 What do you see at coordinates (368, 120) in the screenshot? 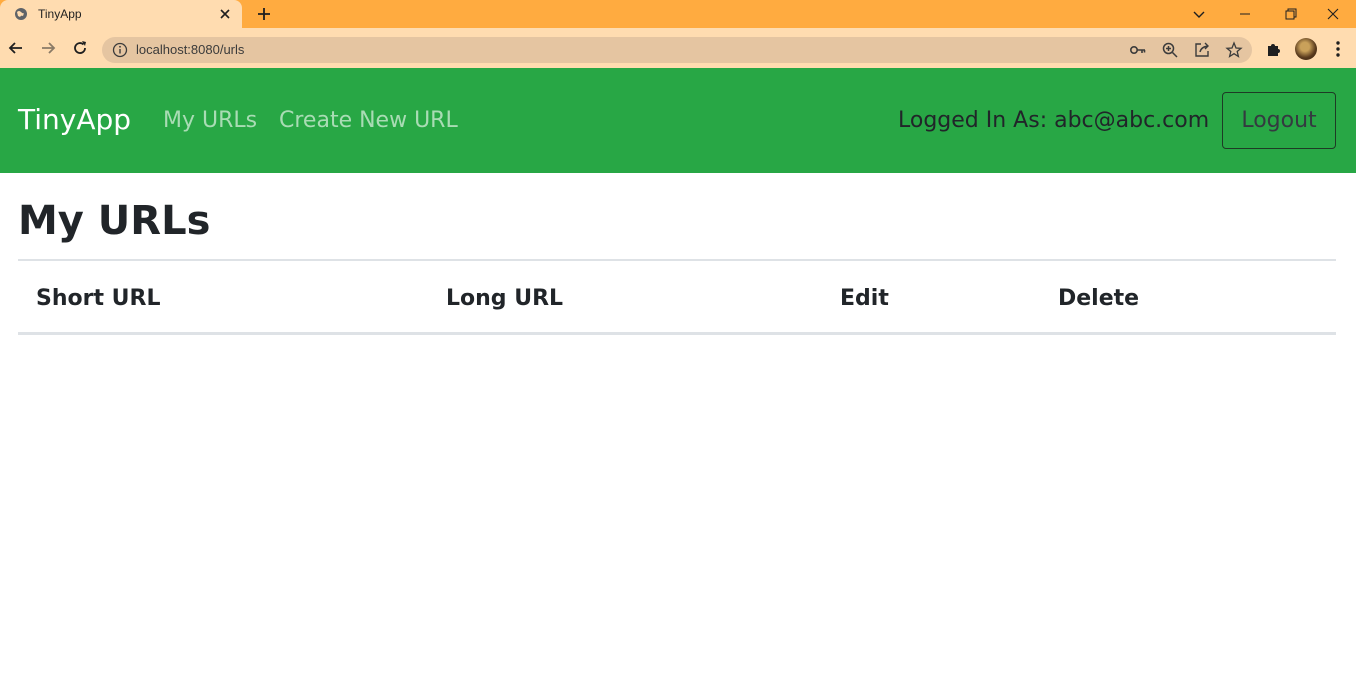
I see `nav-create-new-url: Create New URL` at bounding box center [368, 120].